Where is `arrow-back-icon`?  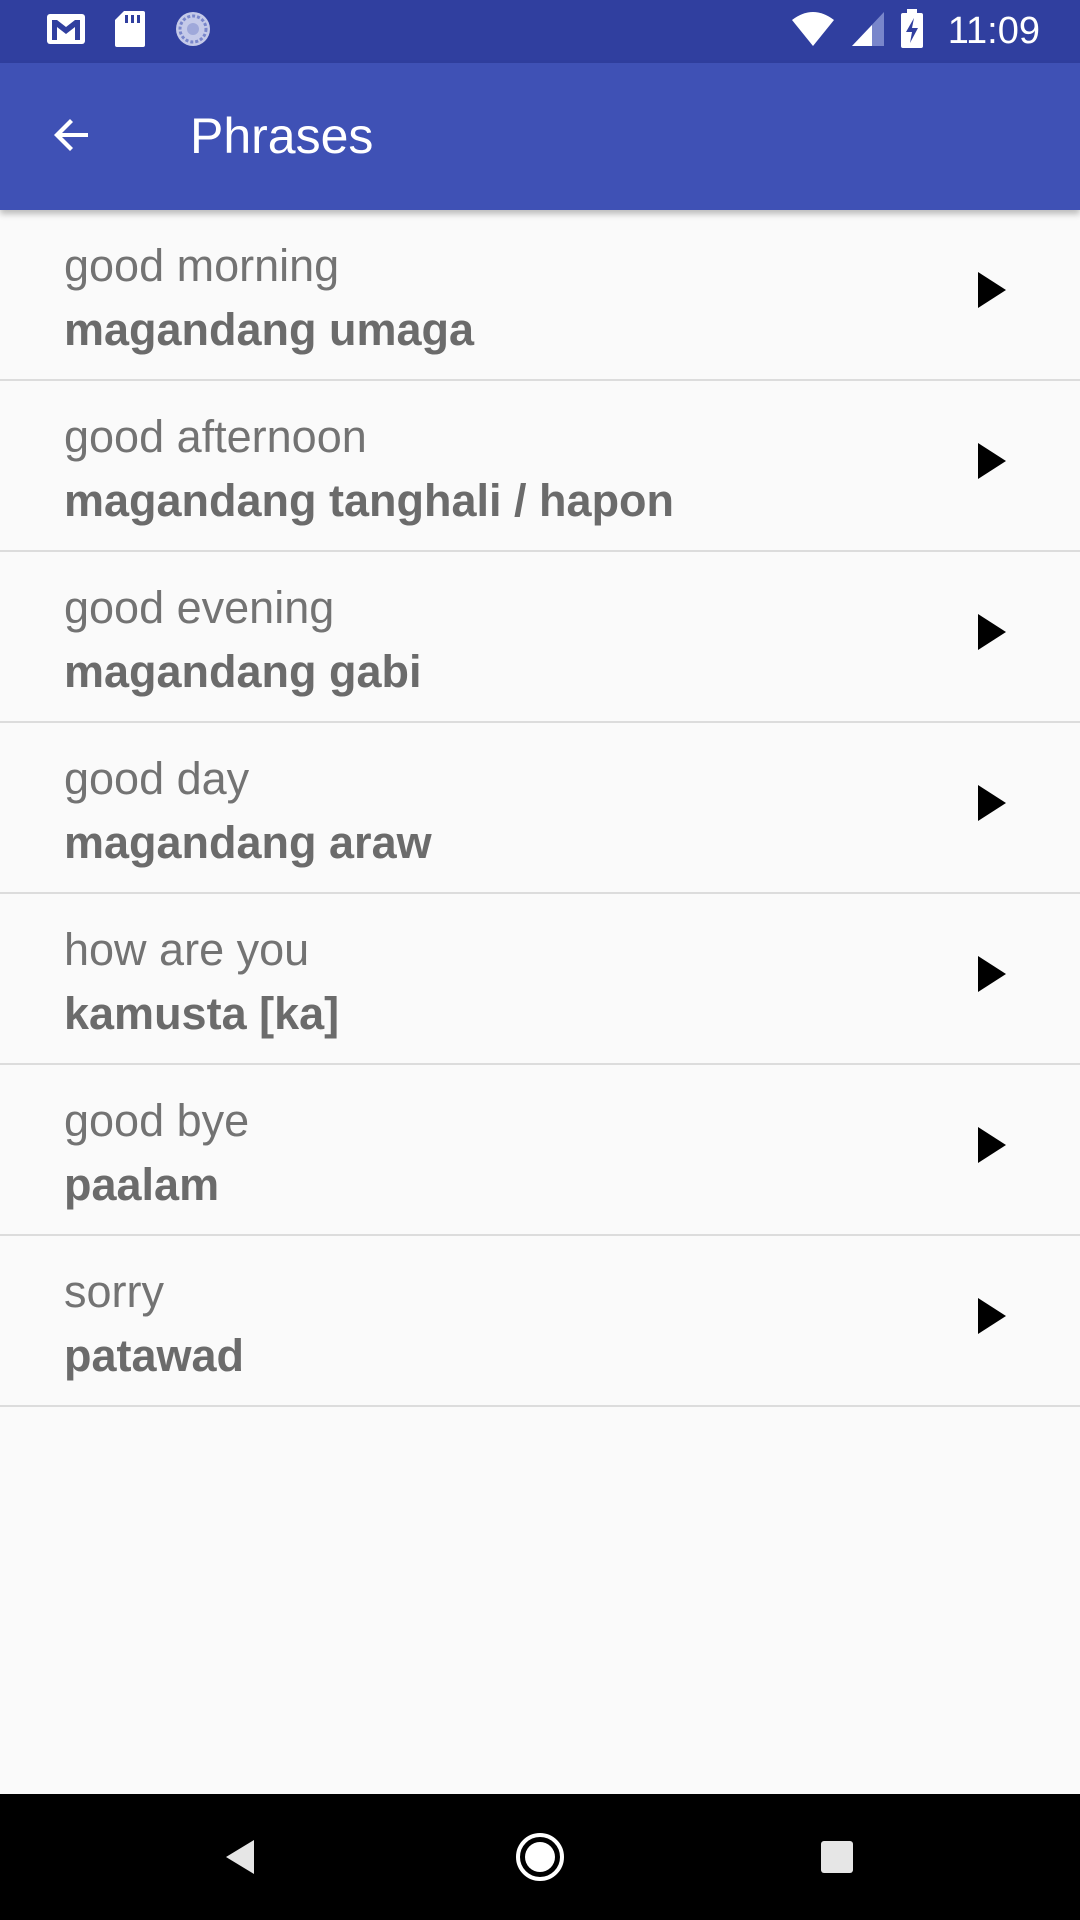
arrow-back-icon is located at coordinates (72, 137).